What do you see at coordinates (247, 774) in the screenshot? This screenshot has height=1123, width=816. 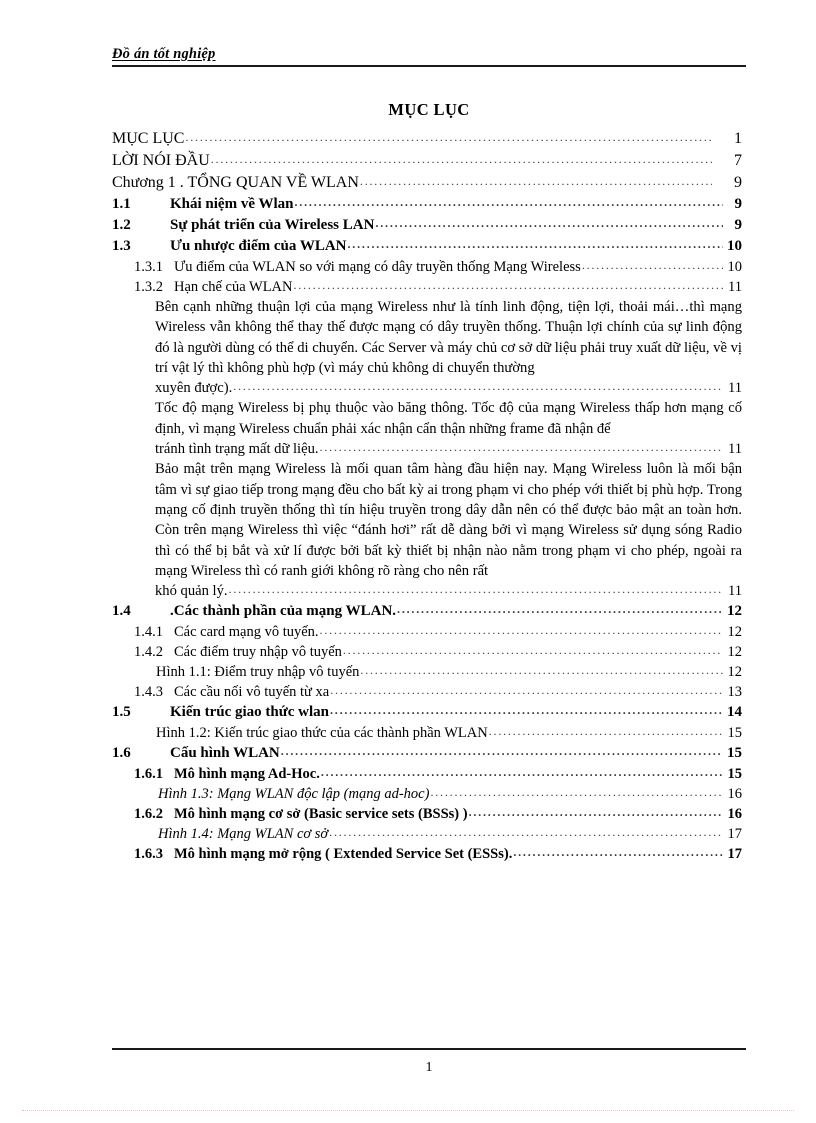 I see `toc-entry-label: Mô hình mạng Ad-Hoc.` at bounding box center [247, 774].